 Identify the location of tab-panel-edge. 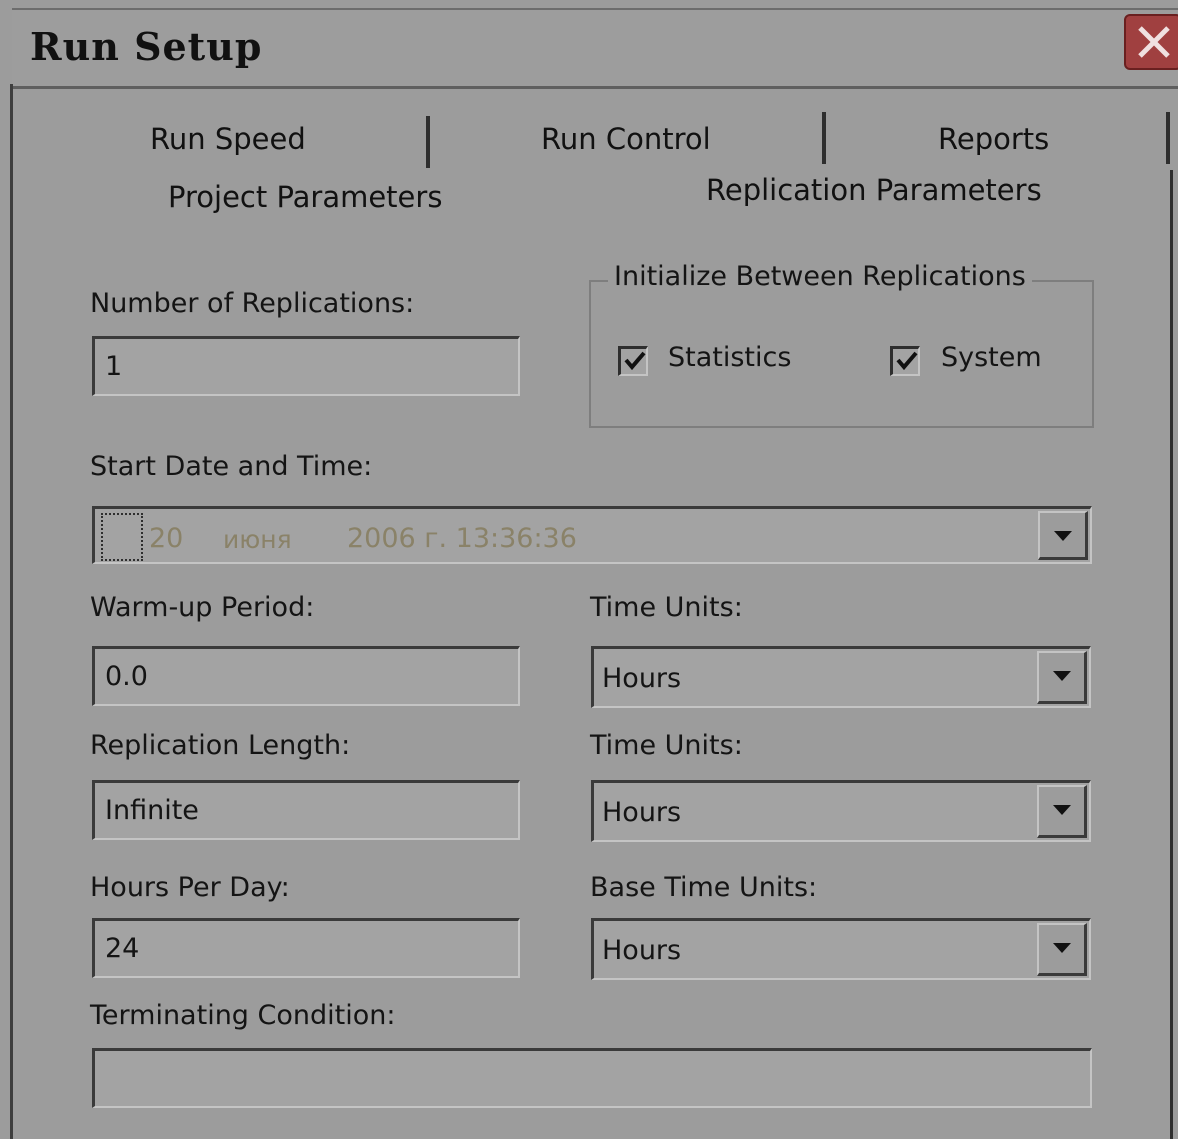
(1171, 654).